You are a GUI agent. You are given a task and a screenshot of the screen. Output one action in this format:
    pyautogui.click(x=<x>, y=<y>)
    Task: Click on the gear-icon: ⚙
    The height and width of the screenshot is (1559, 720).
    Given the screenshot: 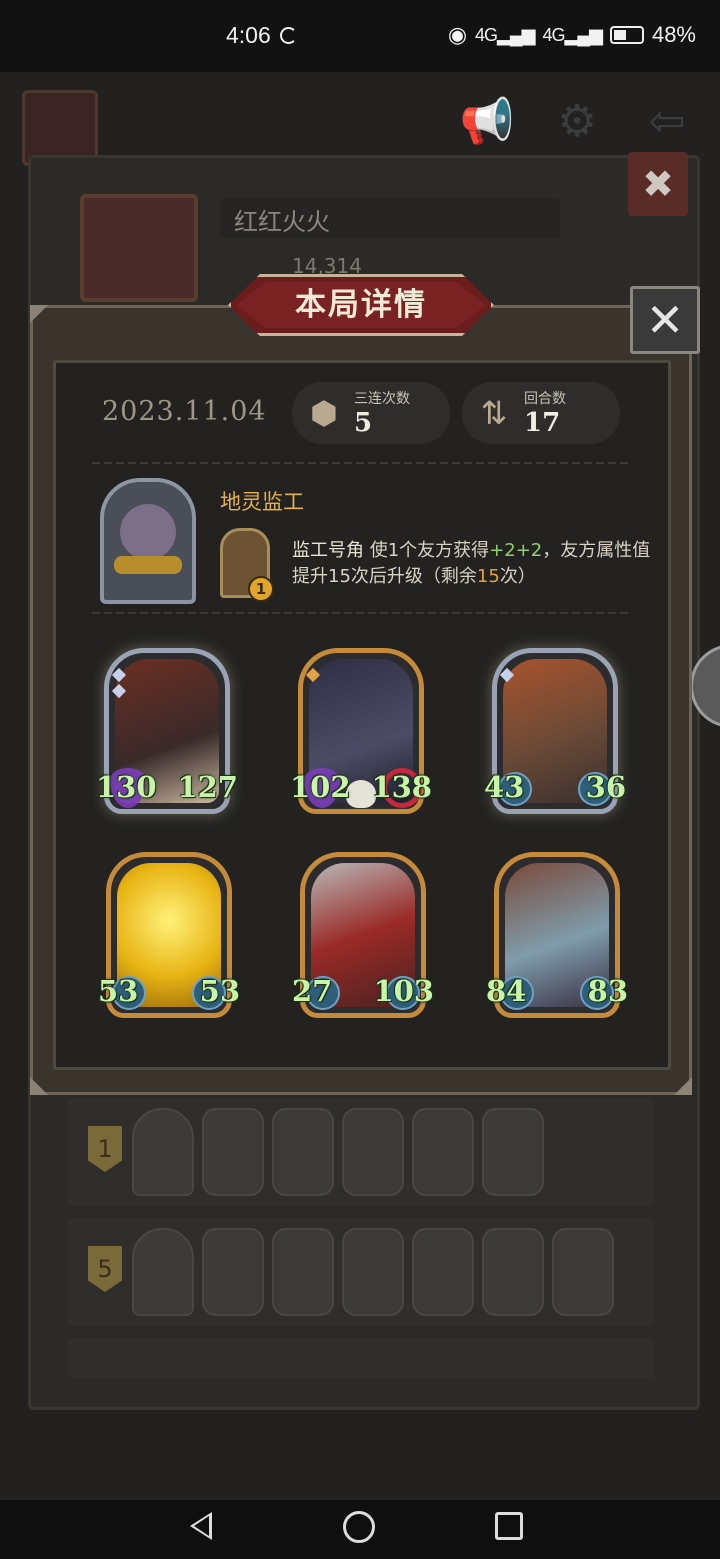 What is the action you would take?
    pyautogui.click(x=577, y=122)
    